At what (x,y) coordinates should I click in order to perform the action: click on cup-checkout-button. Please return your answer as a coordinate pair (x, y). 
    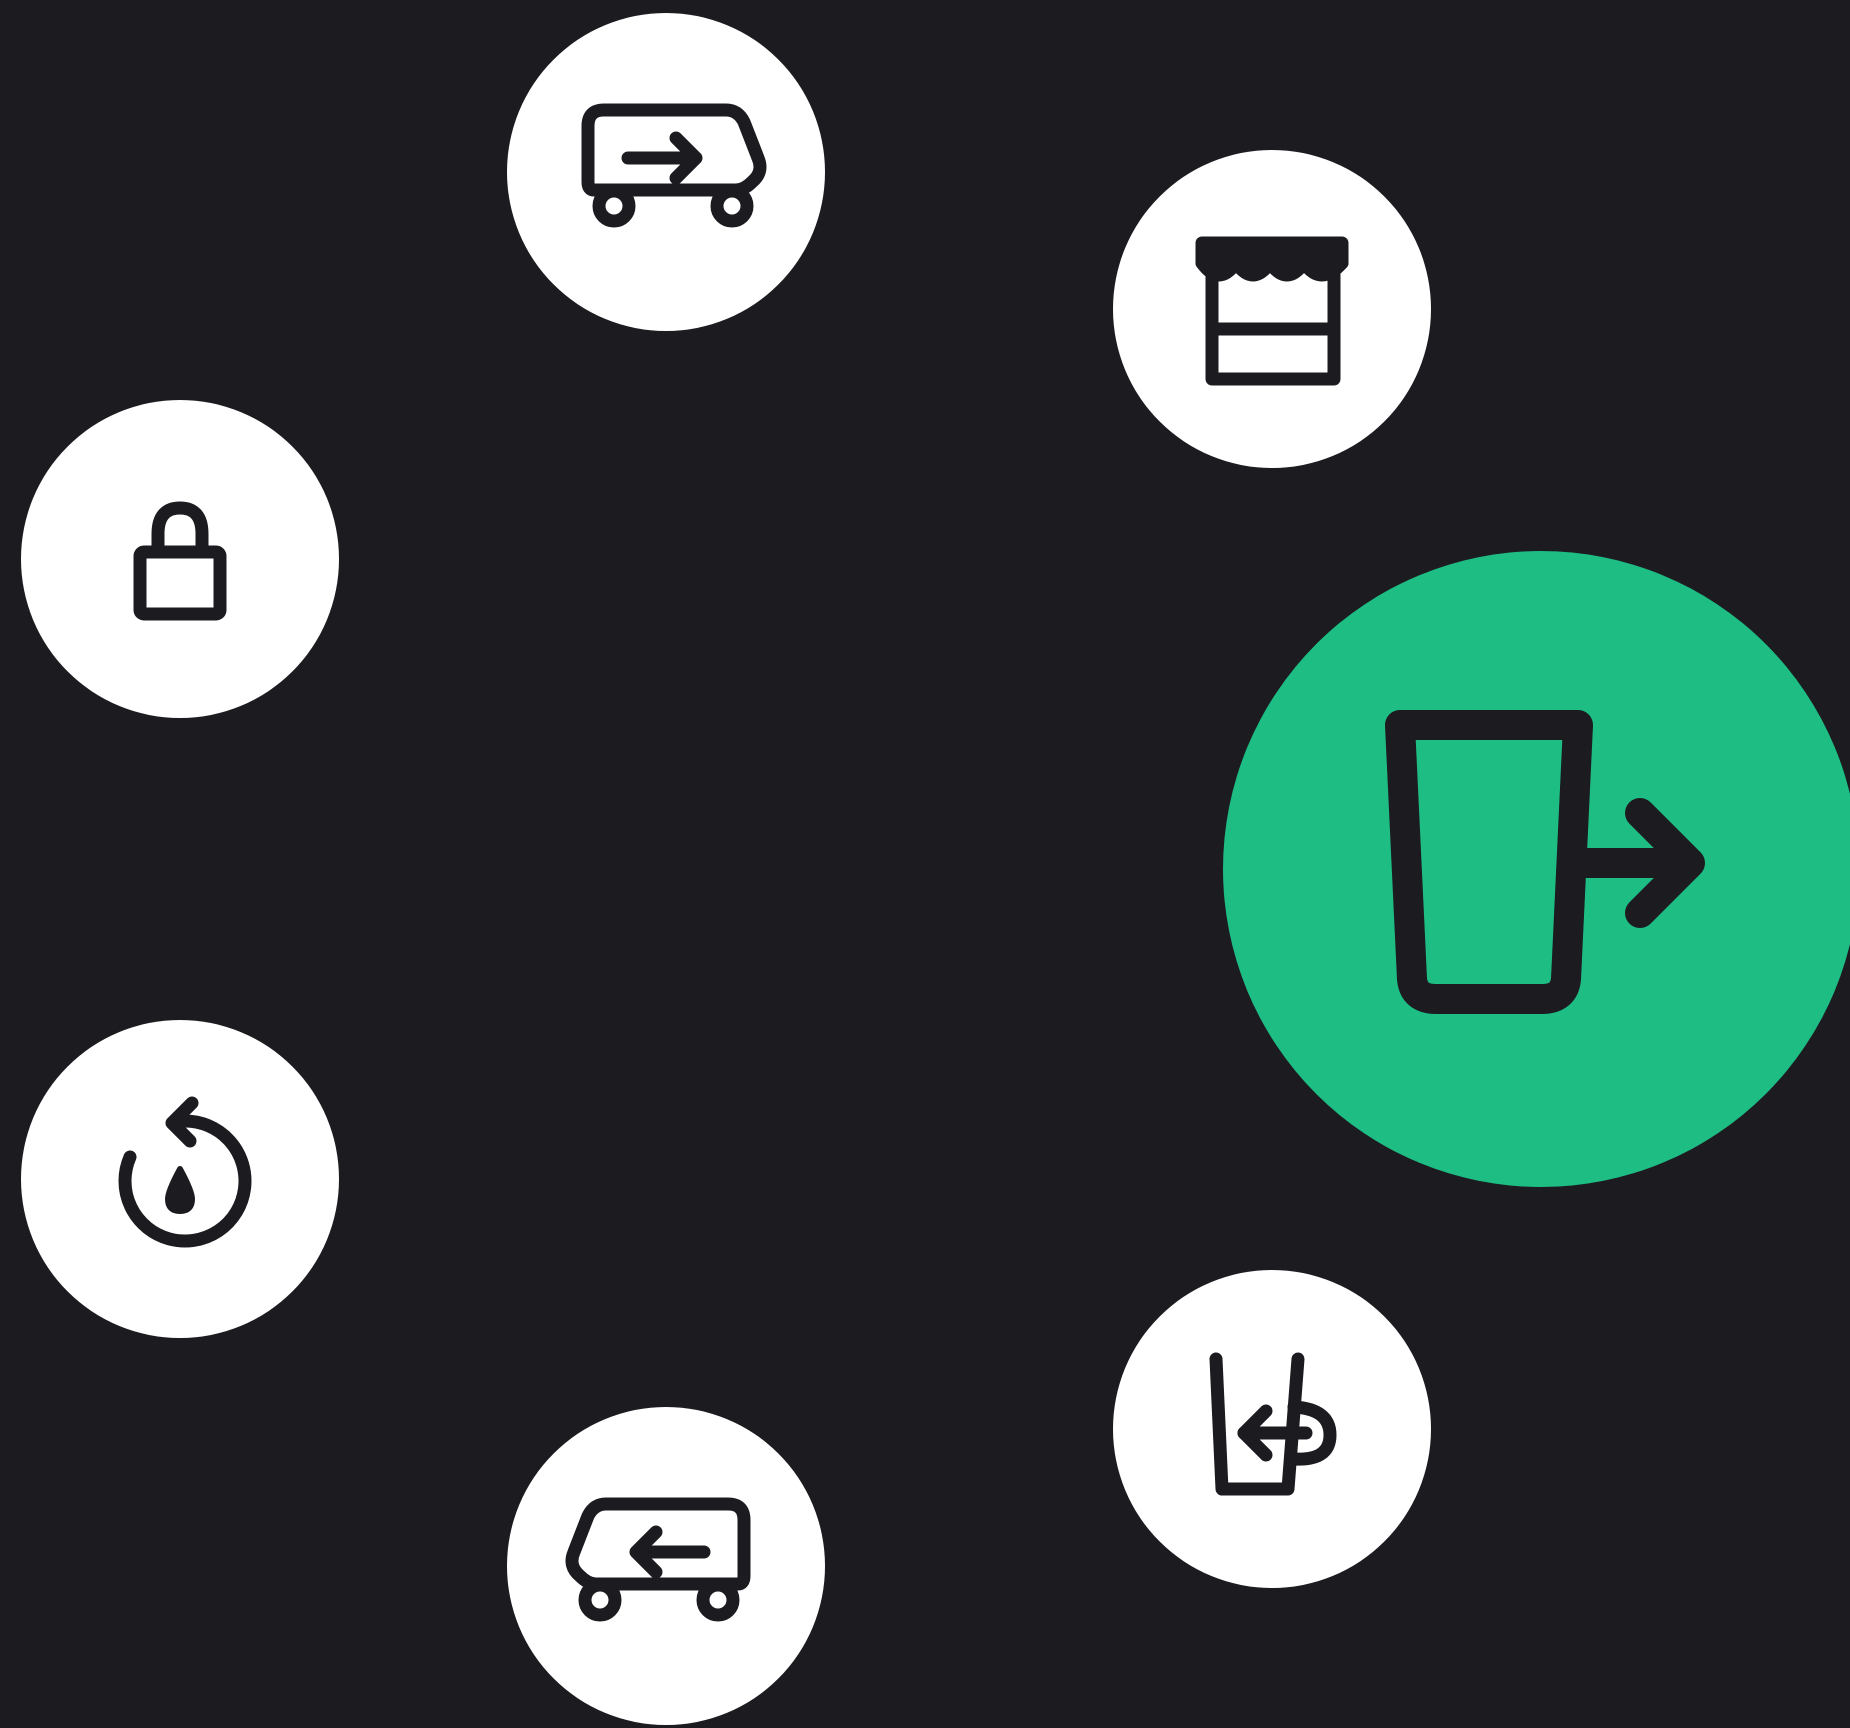
    Looking at the image, I should click on (1536, 869).